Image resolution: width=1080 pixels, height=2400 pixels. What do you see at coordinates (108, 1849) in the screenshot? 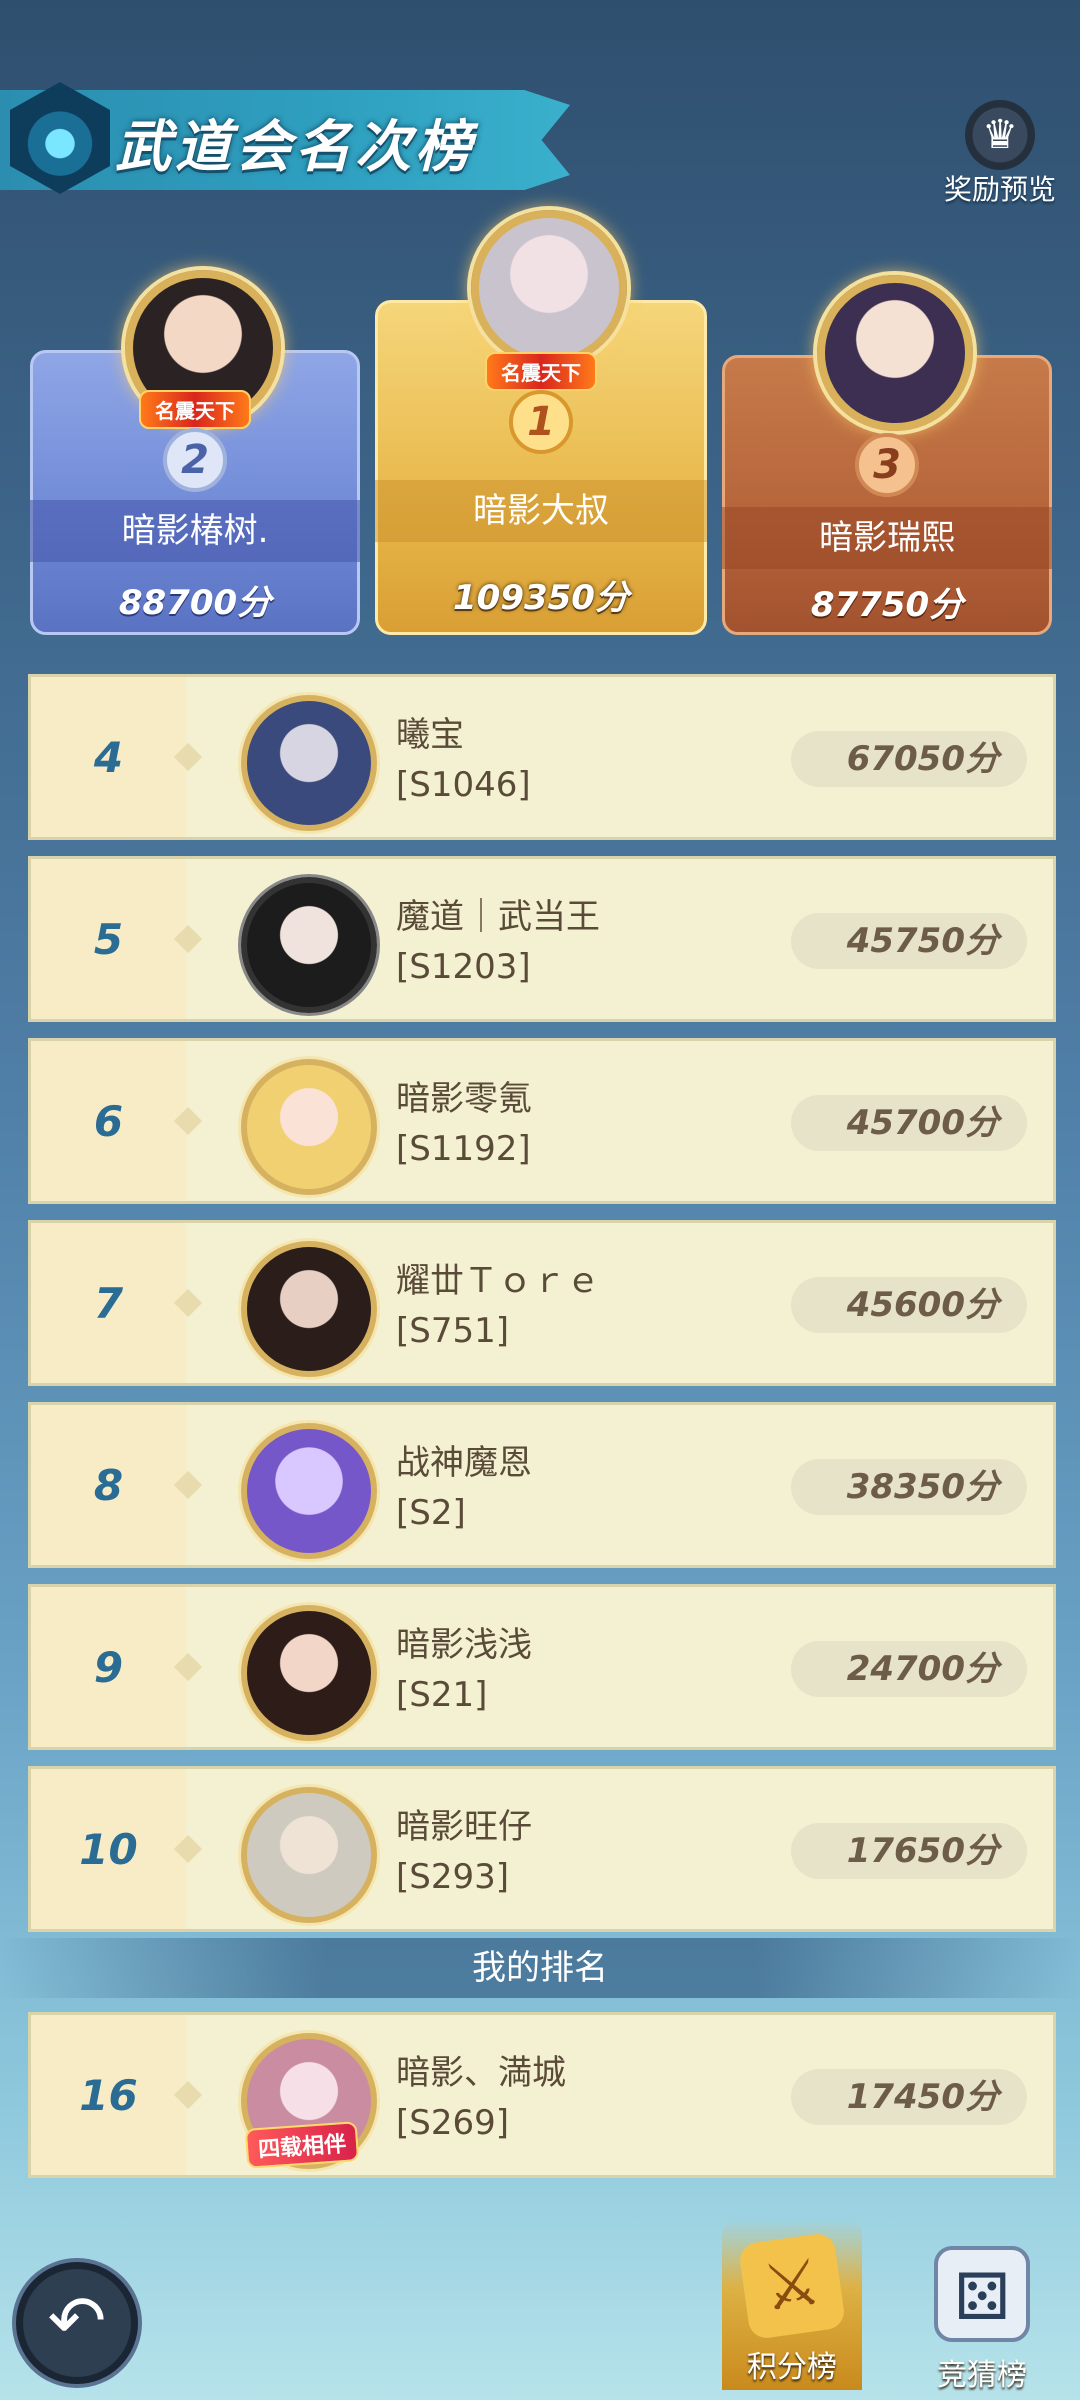
I see `rank-number: 10` at bounding box center [108, 1849].